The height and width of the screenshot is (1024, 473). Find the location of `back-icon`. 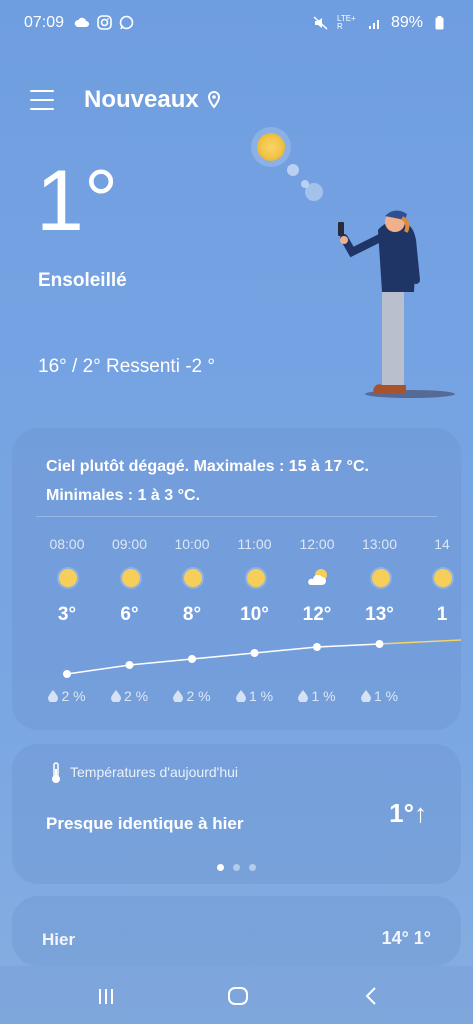

back-icon is located at coordinates (372, 996).